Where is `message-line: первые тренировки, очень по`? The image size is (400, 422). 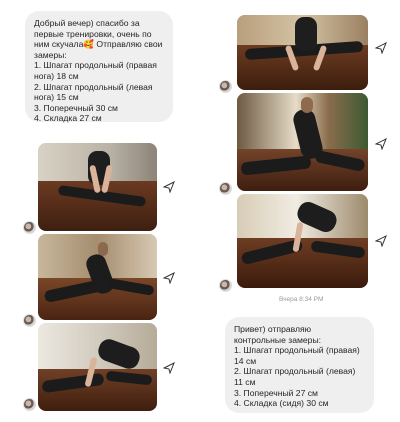
message-line: первые тренировки, очень по is located at coordinates (93, 33).